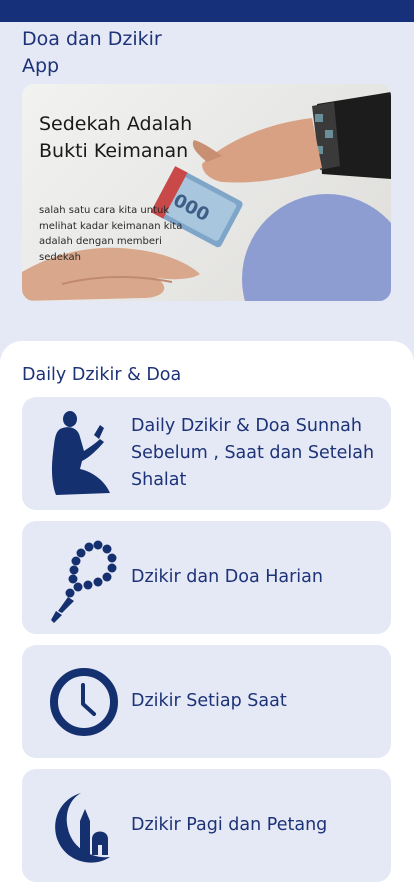  Describe the element at coordinates (116, 137) in the screenshot. I see `banner-title: Sedekah Adalah Bukti Keimanan` at that location.